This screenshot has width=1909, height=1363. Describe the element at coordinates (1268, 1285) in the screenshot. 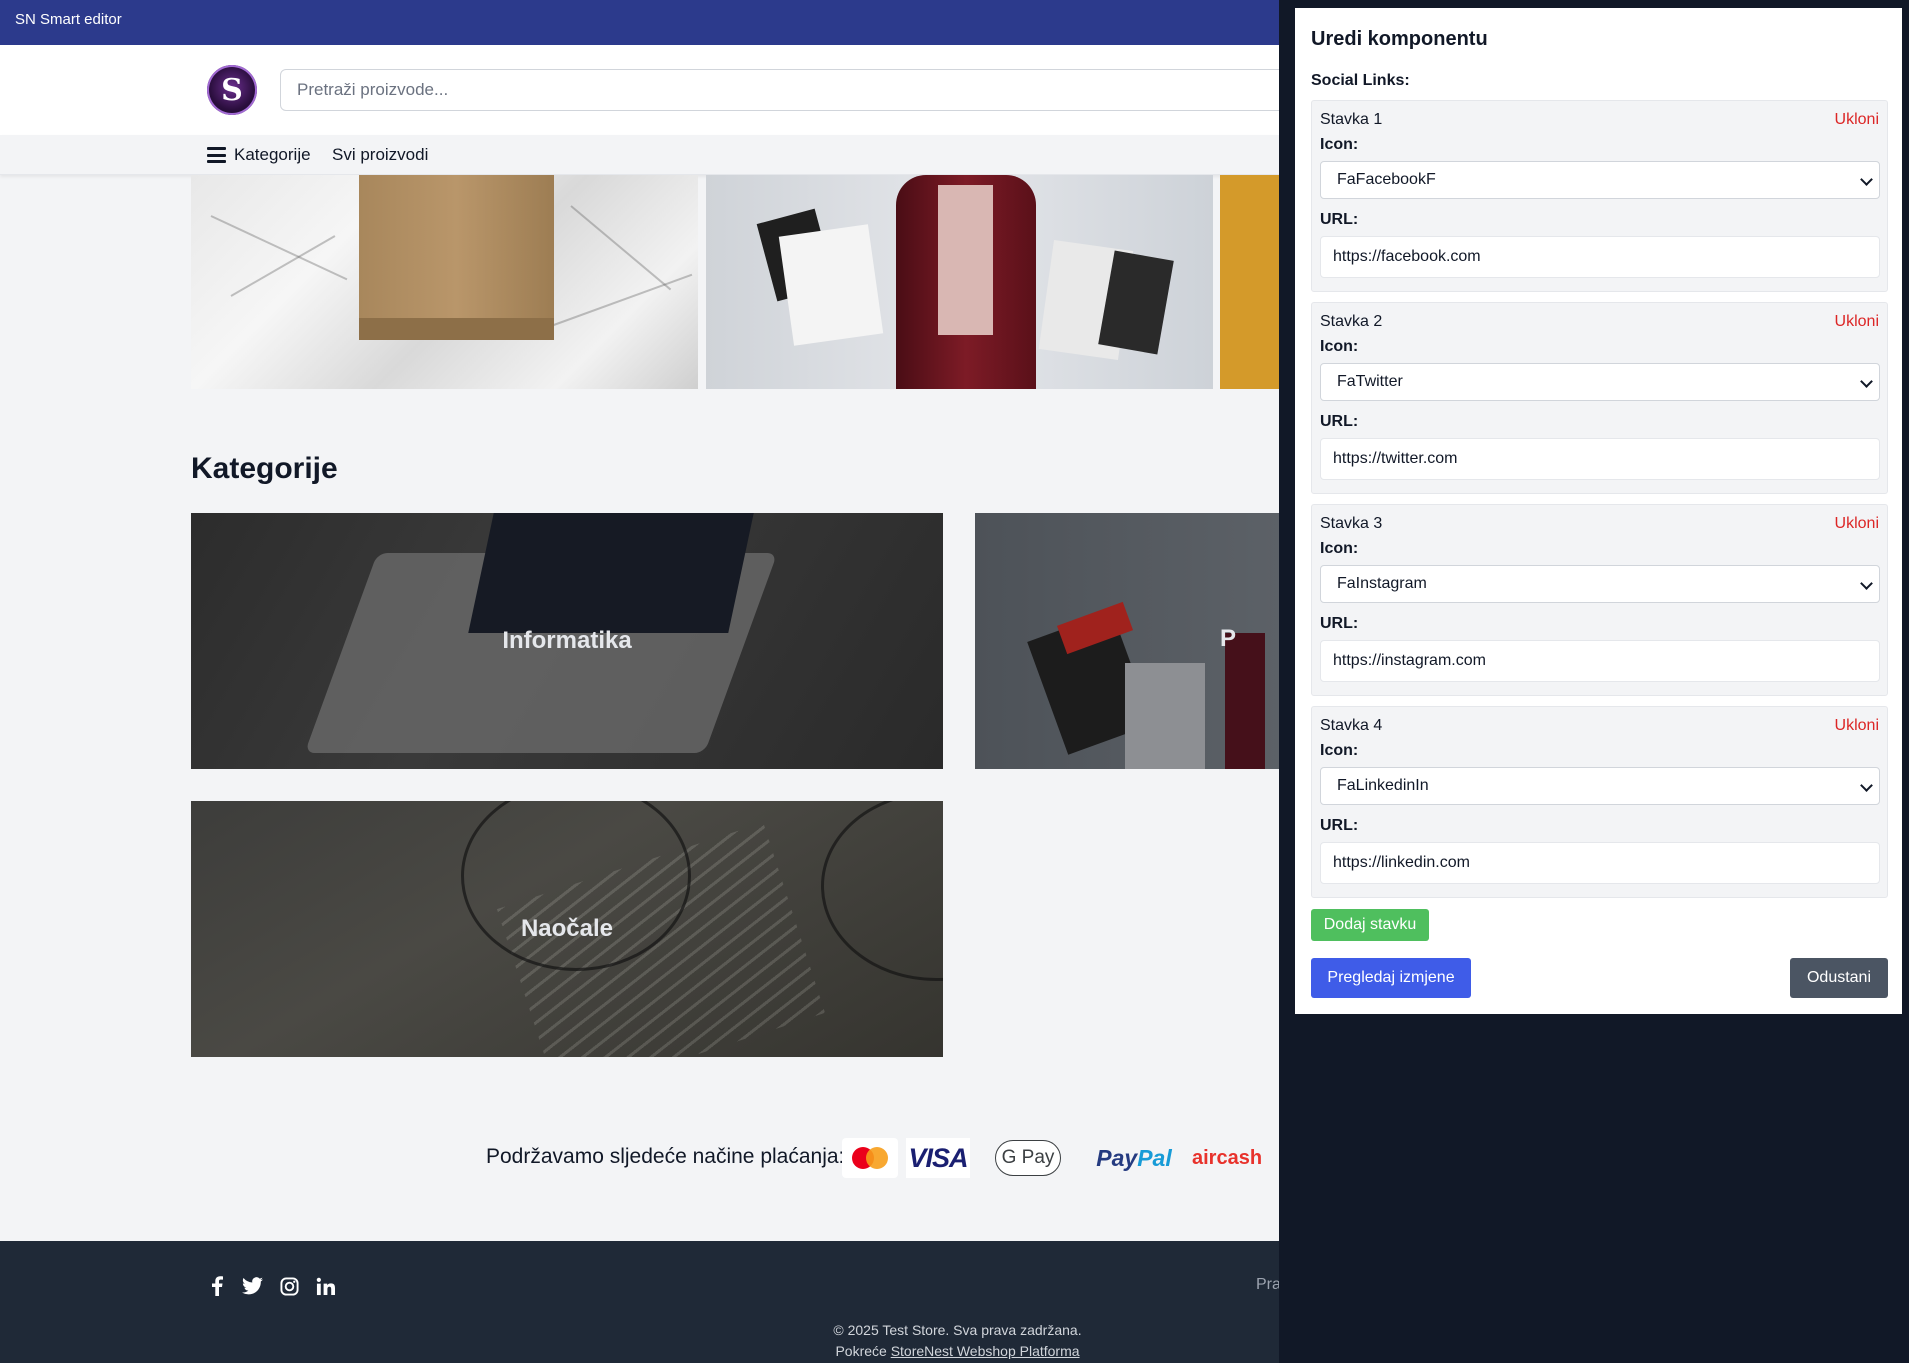

I see `footer-link: Pra` at that location.